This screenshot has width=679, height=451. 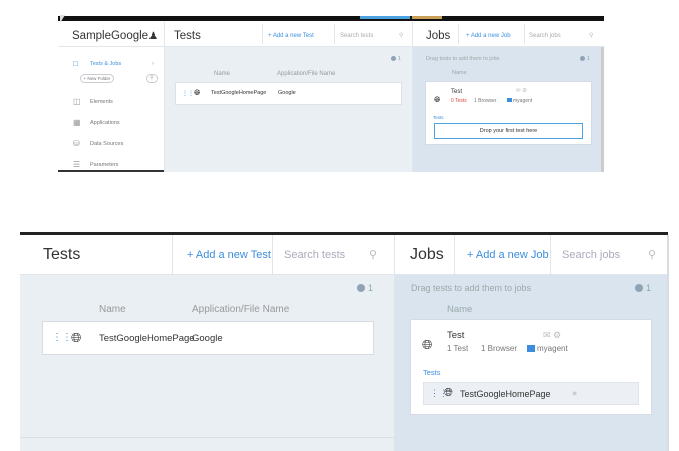 I want to click on small-jobs-divider, so click(x=412, y=97).